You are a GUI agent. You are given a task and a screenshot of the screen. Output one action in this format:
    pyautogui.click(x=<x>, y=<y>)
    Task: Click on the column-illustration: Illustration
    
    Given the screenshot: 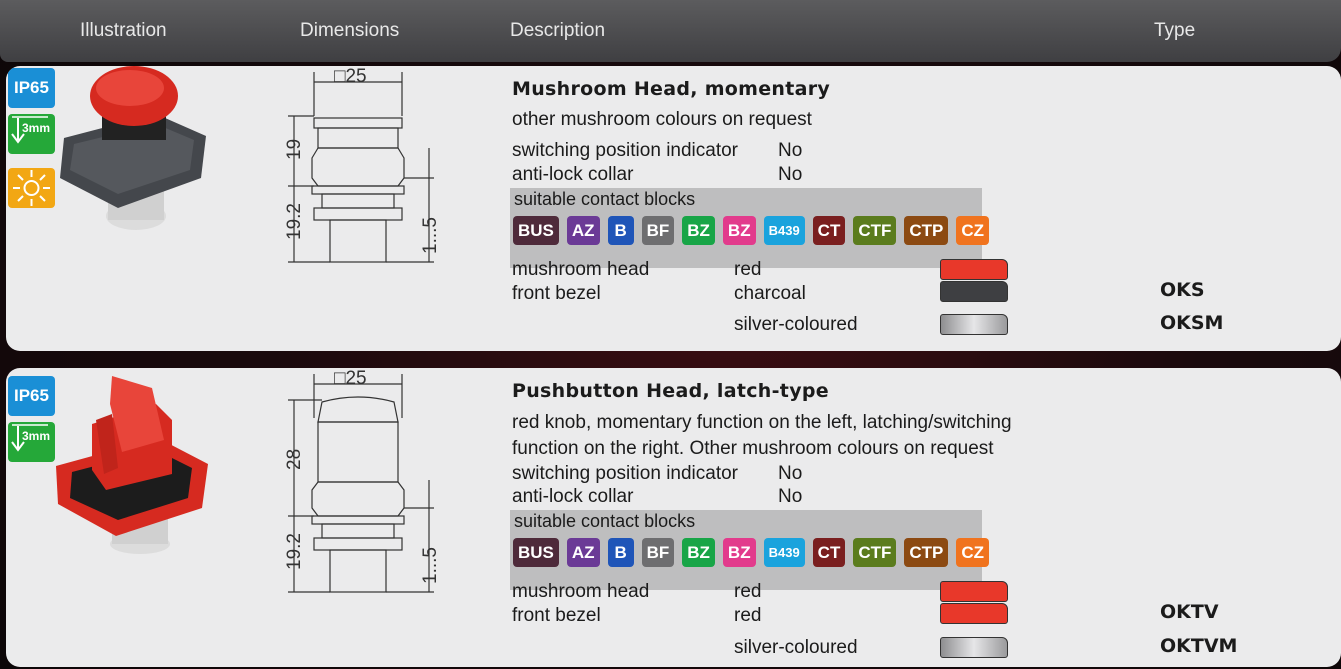 What is the action you would take?
    pyautogui.click(x=123, y=30)
    